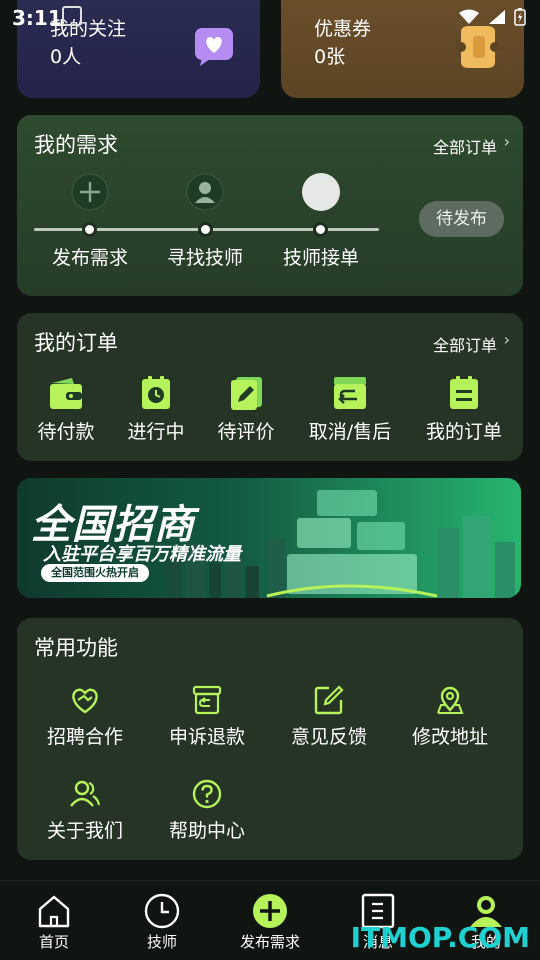 The width and height of the screenshot is (540, 960). I want to click on coupon-count: 0张, so click(330, 57).